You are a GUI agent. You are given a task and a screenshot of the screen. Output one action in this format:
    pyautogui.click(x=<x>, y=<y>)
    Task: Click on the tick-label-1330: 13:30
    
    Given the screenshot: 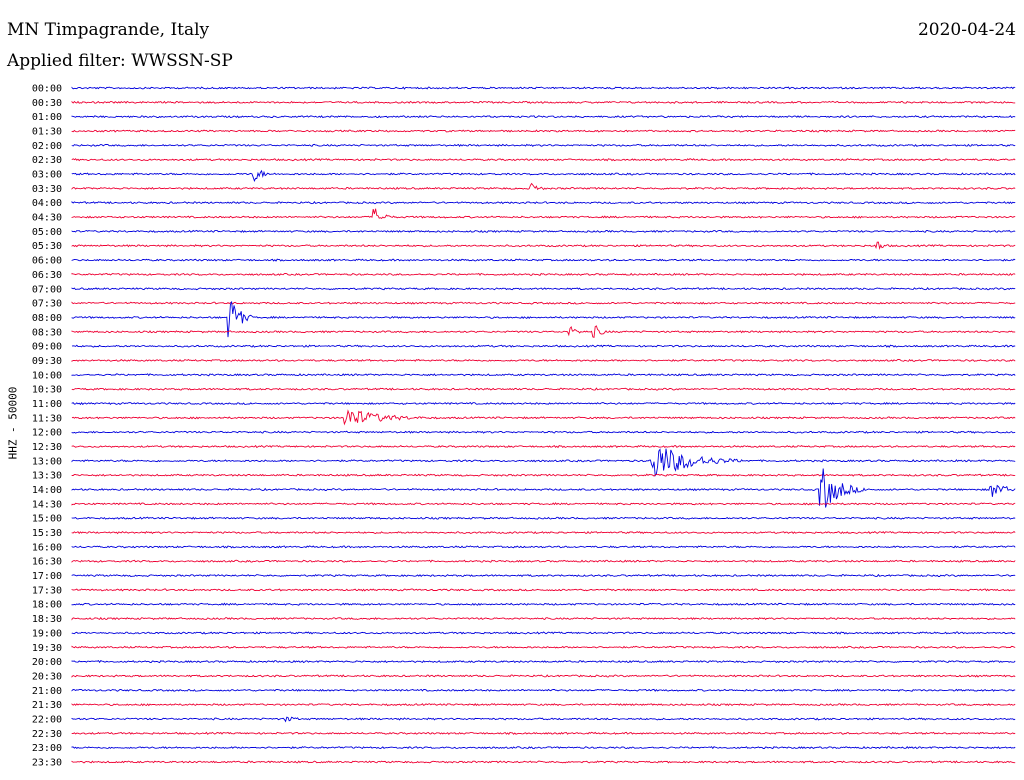 What is the action you would take?
    pyautogui.click(x=47, y=476)
    